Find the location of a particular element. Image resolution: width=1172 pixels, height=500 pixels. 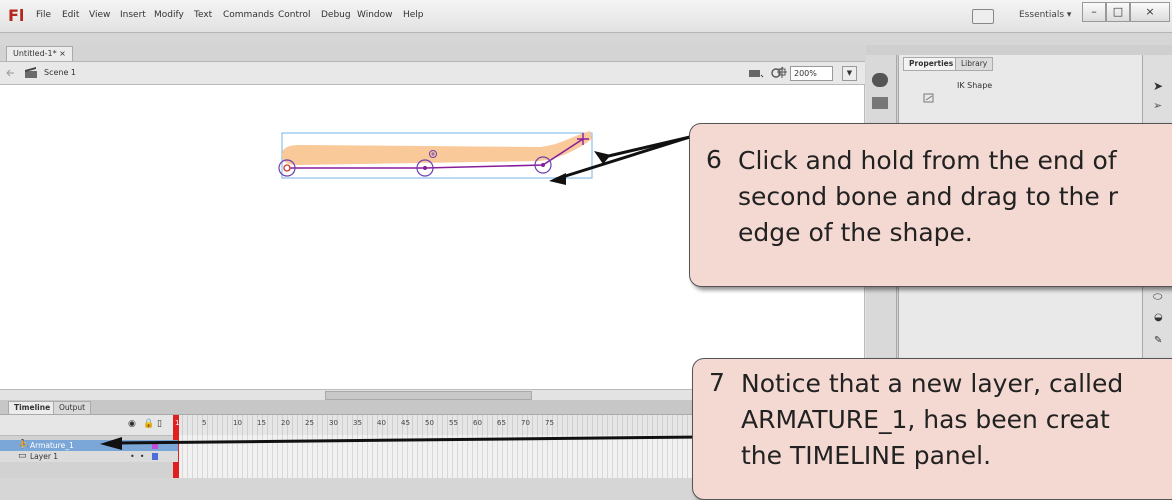

color-panel-icon is located at coordinates (880, 80).